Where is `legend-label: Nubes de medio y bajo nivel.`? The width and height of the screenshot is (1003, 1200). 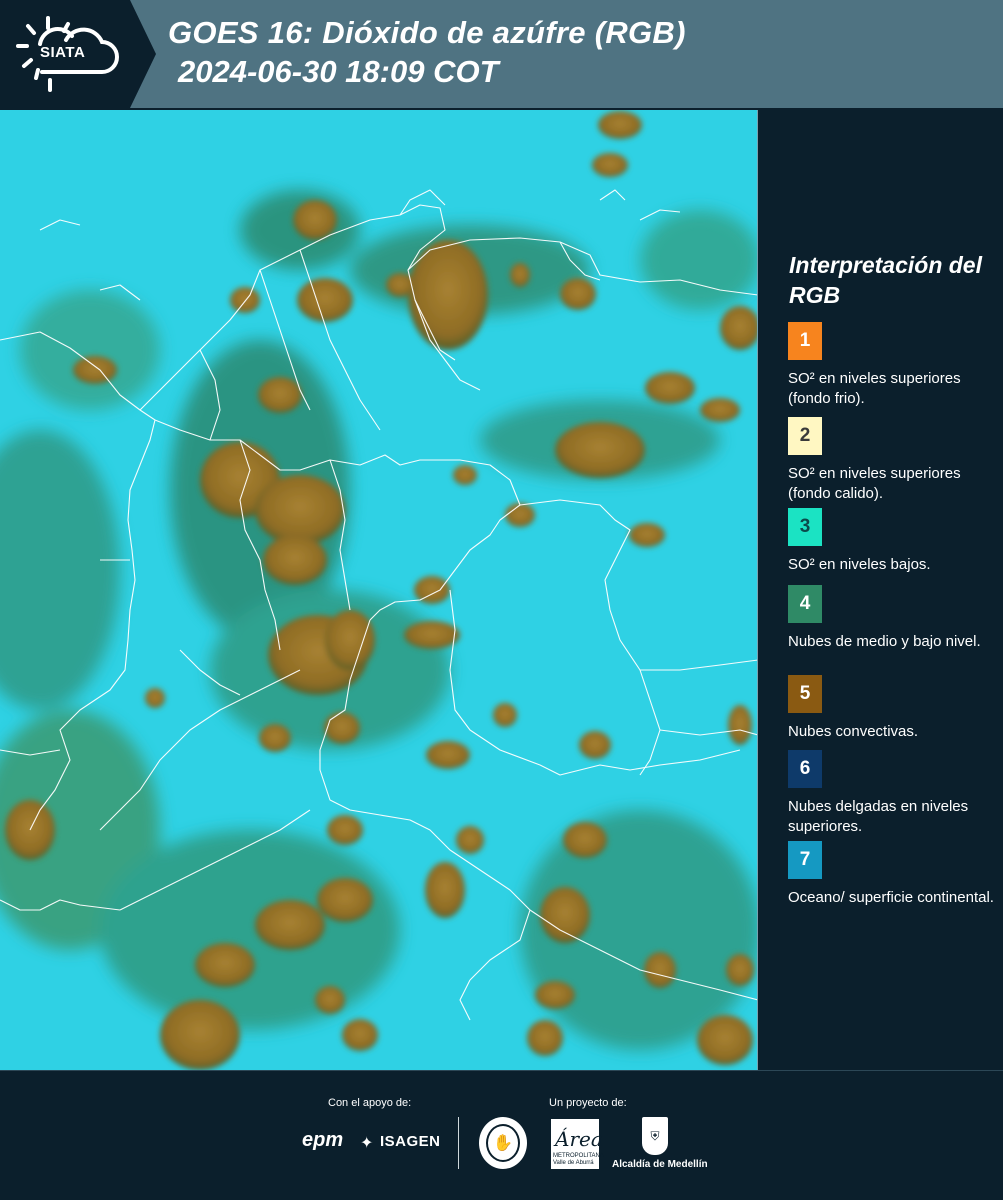 legend-label: Nubes de medio y bajo nivel. is located at coordinates (884, 641).